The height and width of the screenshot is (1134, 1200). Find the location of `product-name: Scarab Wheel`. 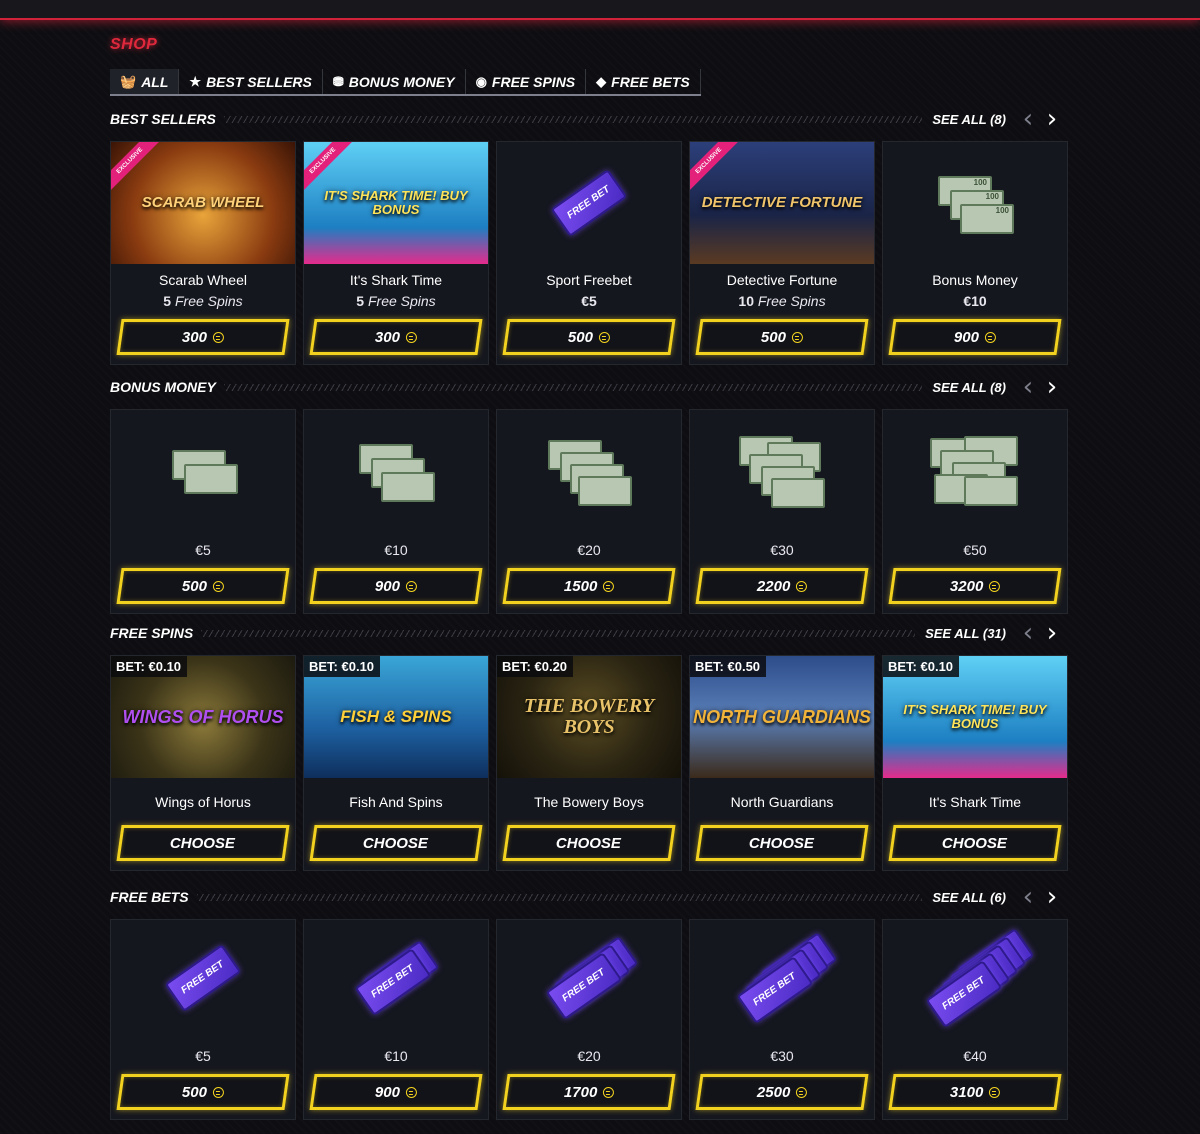

product-name: Scarab Wheel is located at coordinates (203, 280).